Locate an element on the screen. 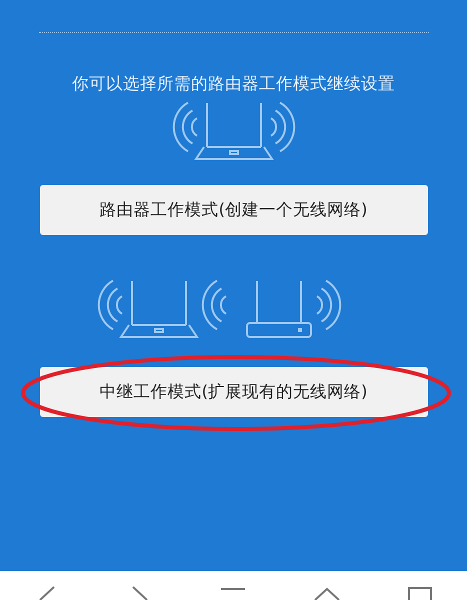  mode-button: 路由器工作模式(创建一个无线网络) is located at coordinates (234, 210).